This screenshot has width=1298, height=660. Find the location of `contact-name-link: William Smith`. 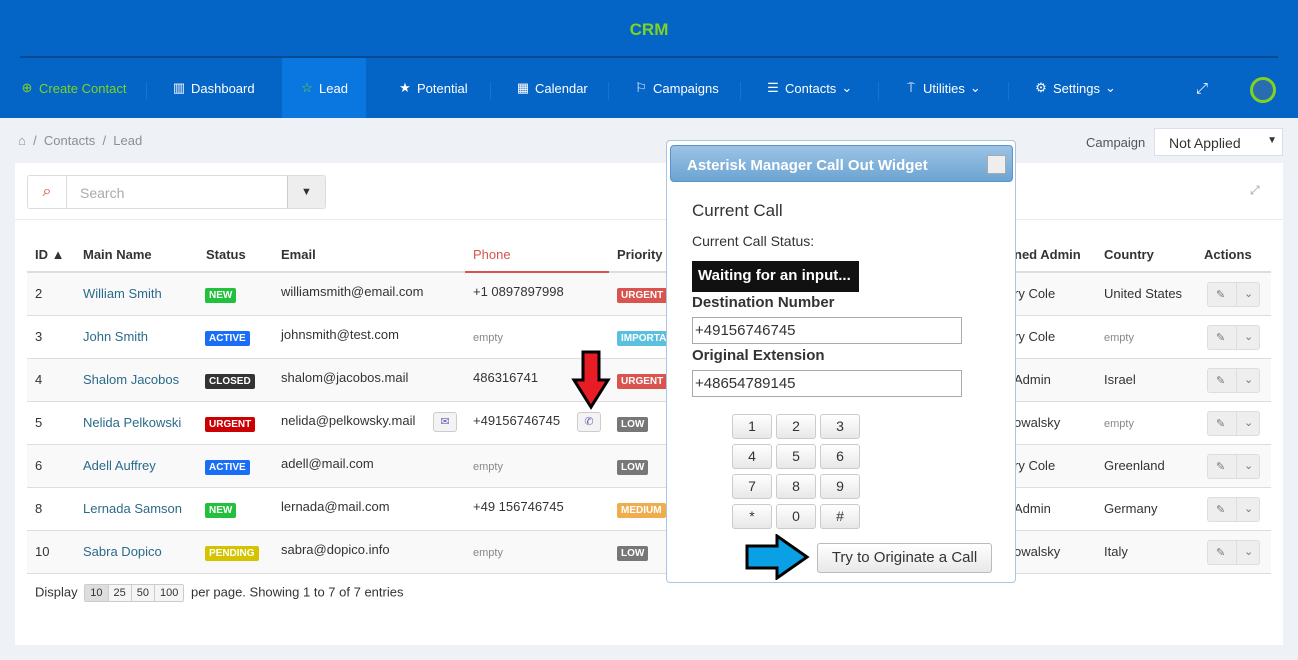

contact-name-link: William Smith is located at coordinates (122, 293).